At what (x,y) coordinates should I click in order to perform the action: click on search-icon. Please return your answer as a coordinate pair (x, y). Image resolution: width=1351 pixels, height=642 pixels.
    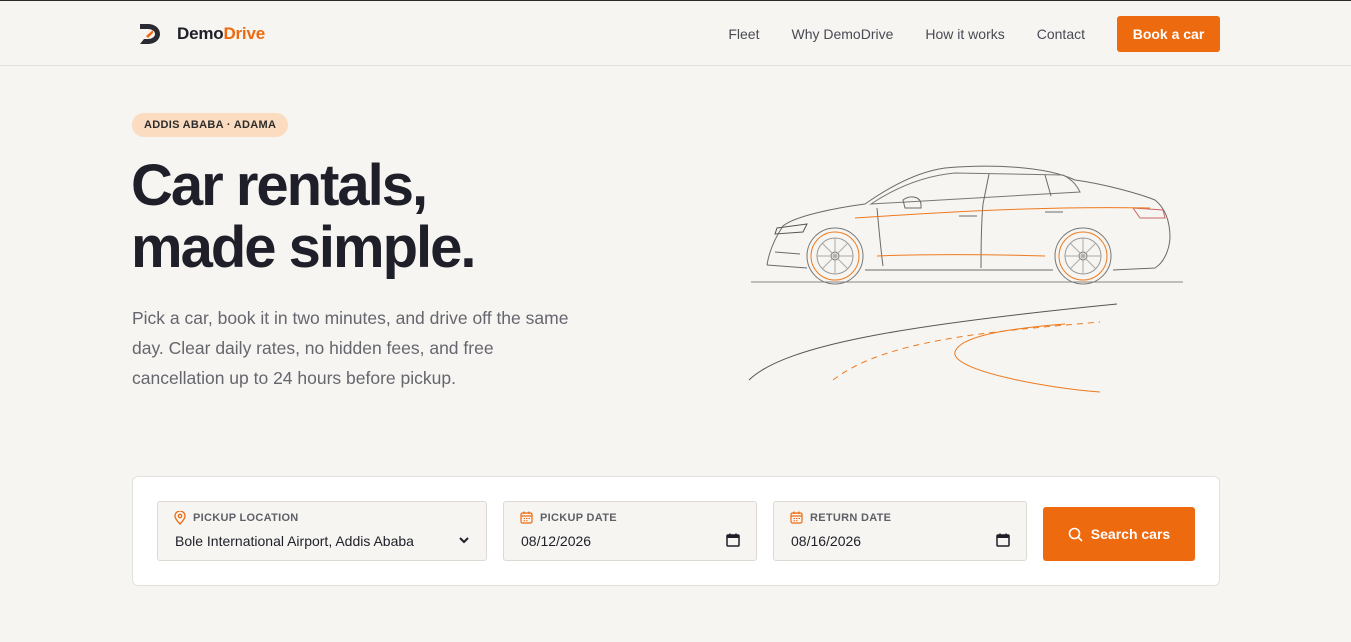
    Looking at the image, I should click on (1075, 534).